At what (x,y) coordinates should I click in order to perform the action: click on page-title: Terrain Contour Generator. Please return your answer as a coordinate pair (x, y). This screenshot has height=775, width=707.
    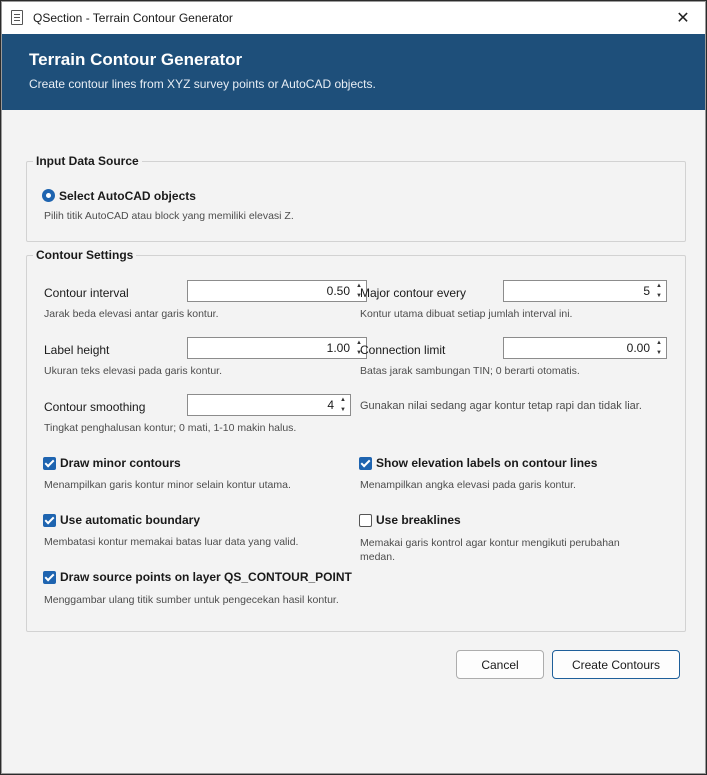
    Looking at the image, I should click on (136, 59).